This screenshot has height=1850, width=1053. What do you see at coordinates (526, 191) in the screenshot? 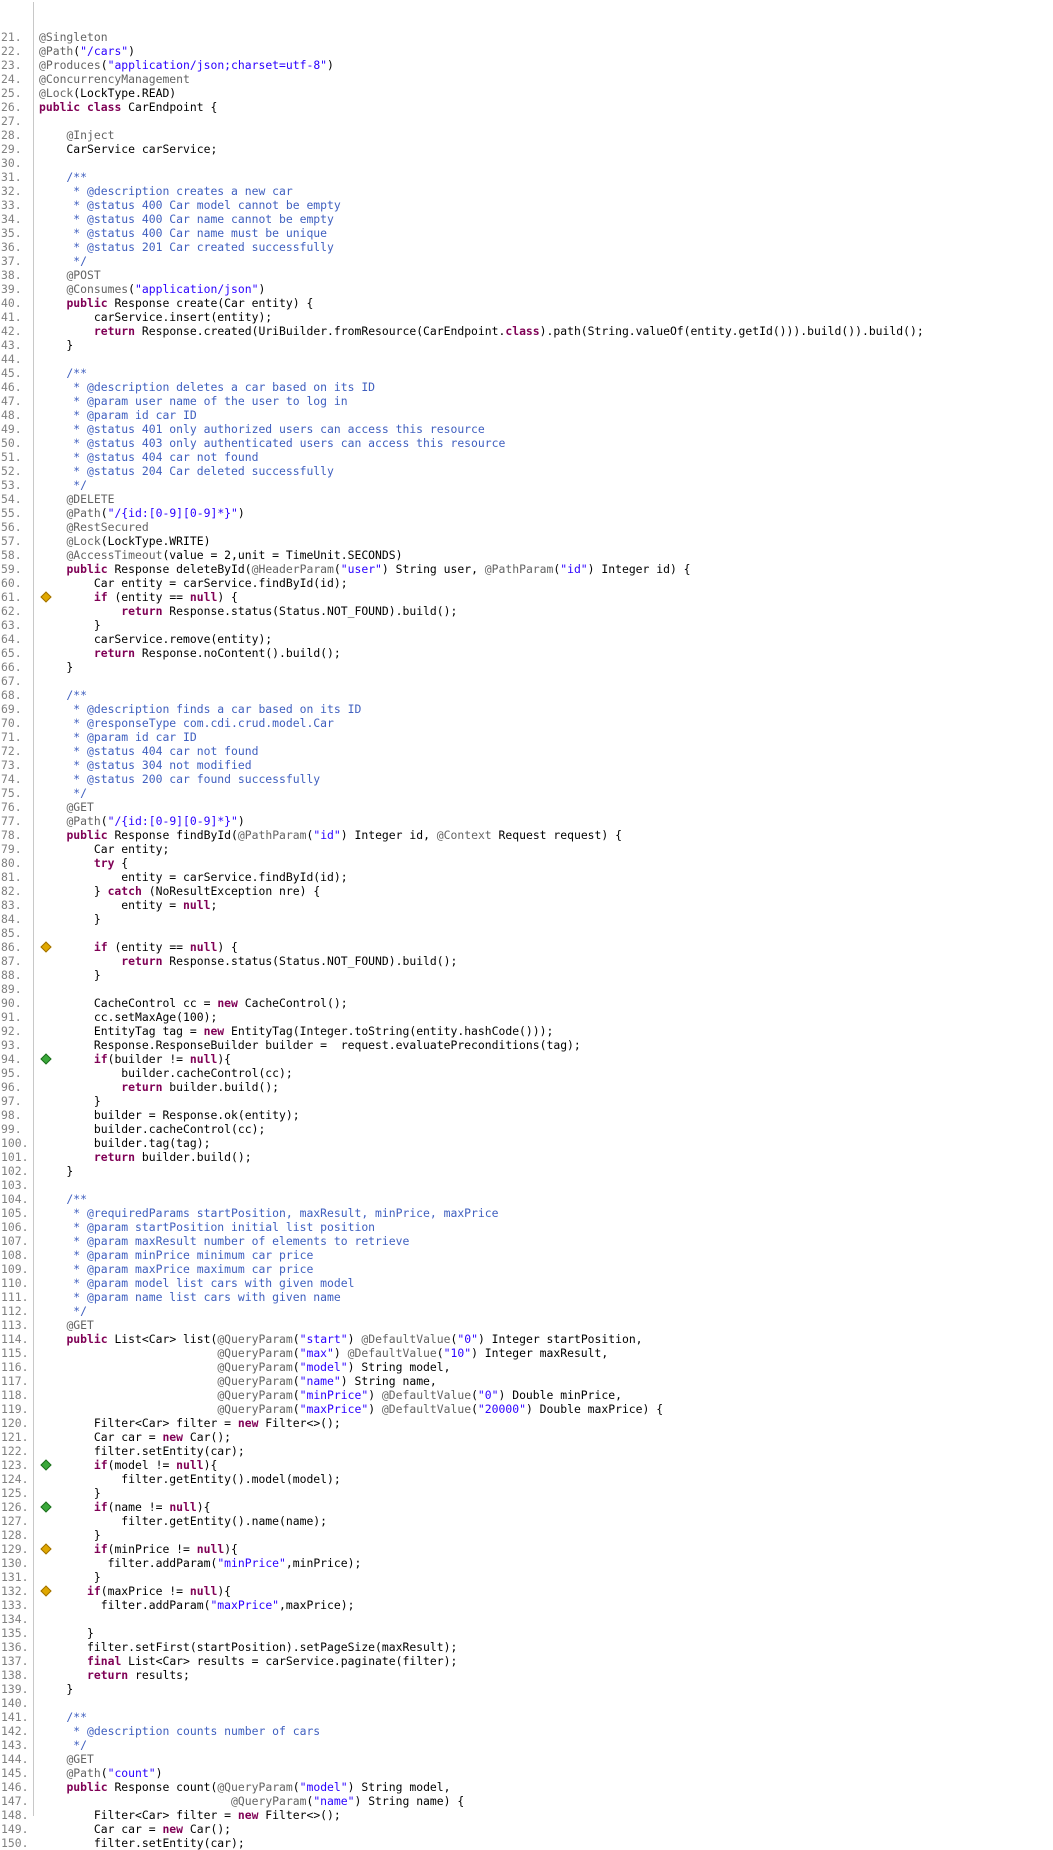
I see `code-line: 32. * @description creates a new car` at bounding box center [526, 191].